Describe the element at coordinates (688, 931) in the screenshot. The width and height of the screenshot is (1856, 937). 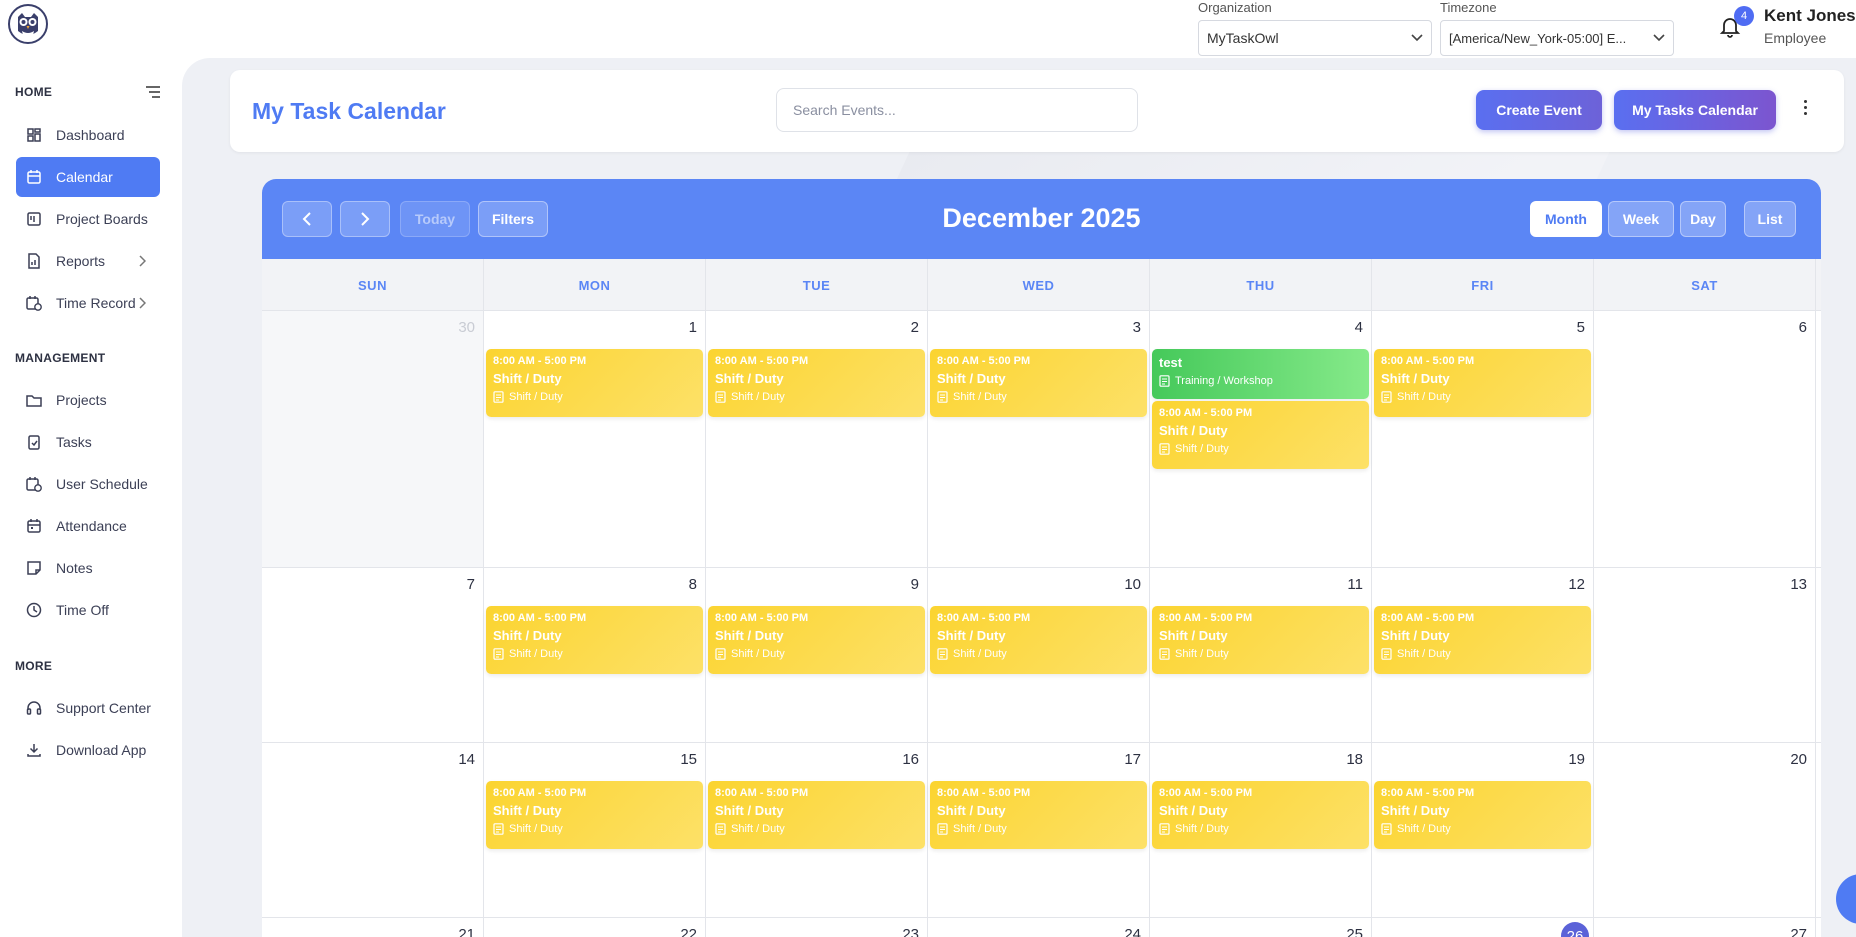
I see `day-number: 22` at that location.